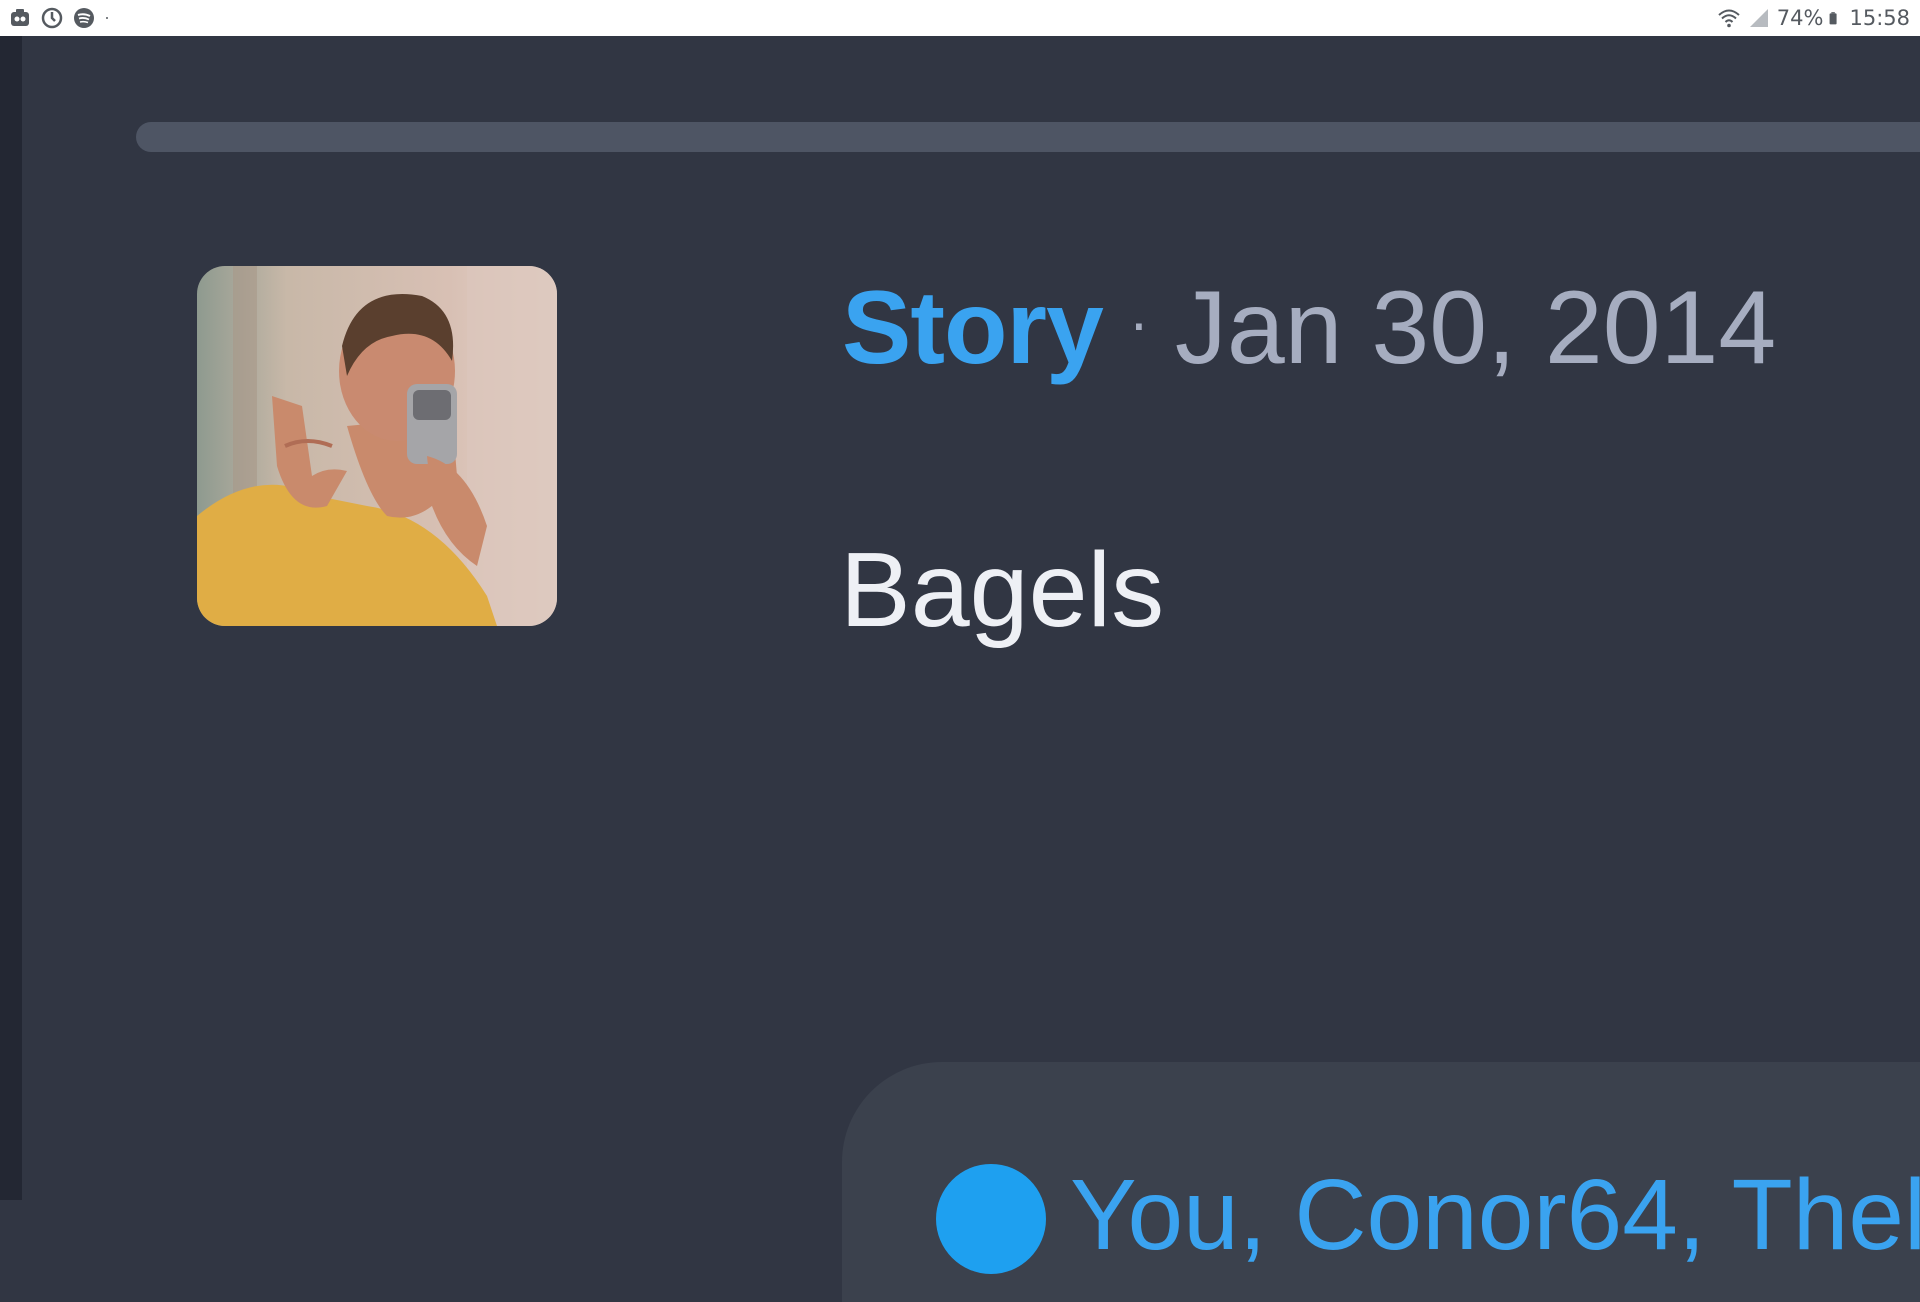 The width and height of the screenshot is (1920, 1302). What do you see at coordinates (1495, 1215) in the screenshot?
I see `reactions-text: You, Conor64, Thel` at bounding box center [1495, 1215].